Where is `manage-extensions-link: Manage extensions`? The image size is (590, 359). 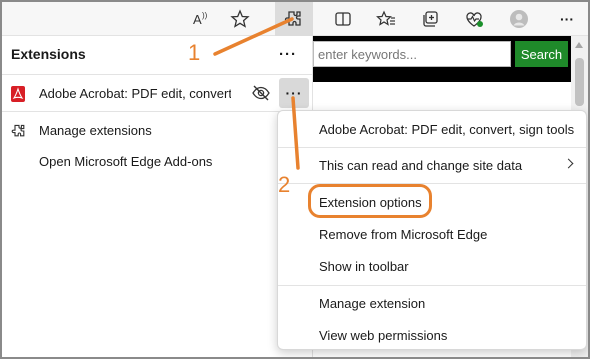
manage-extensions-link: Manage extensions is located at coordinates (137, 130).